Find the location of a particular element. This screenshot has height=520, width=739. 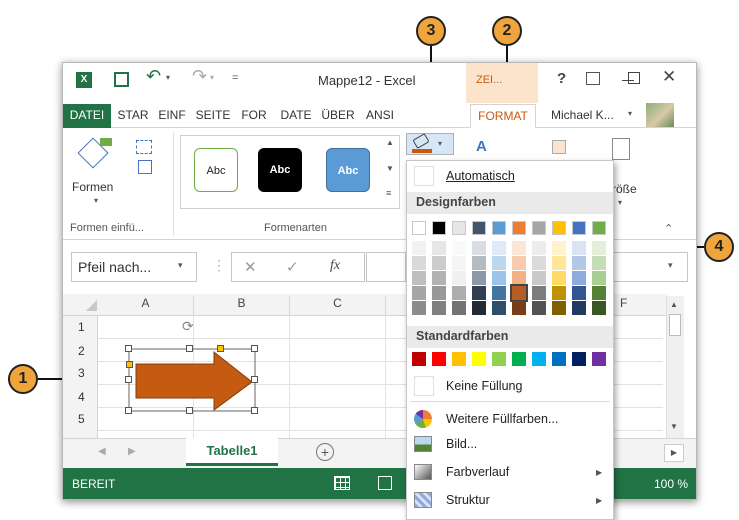

hscroll-right-icon: ▶ is located at coordinates (674, 453).